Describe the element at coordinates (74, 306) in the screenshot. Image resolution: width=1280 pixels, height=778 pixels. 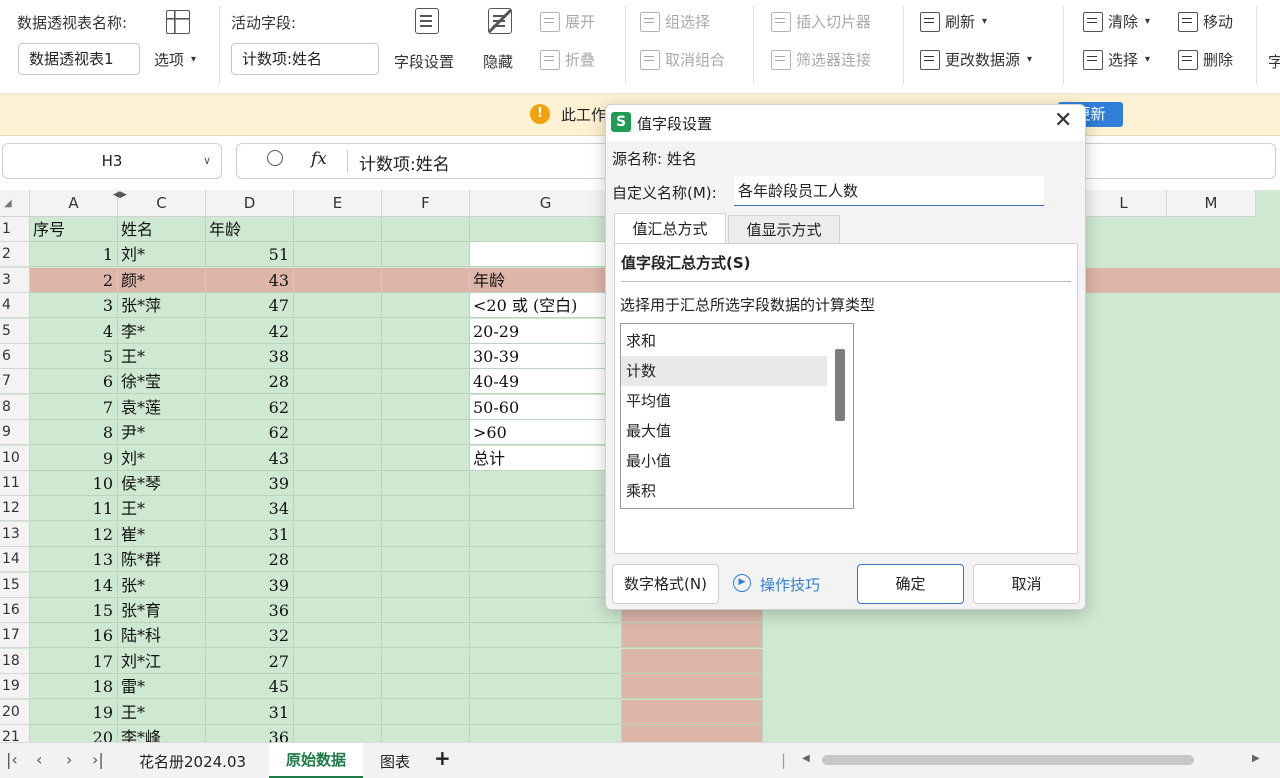
I see `cell-seq: 3` at that location.